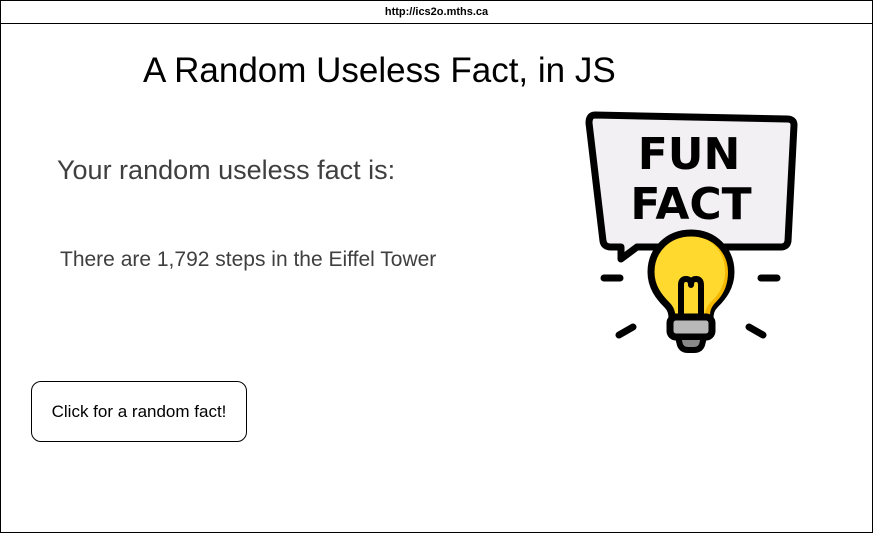 The width and height of the screenshot is (873, 533). What do you see at coordinates (626, 331) in the screenshot?
I see `ray-lower-left-icon` at bounding box center [626, 331].